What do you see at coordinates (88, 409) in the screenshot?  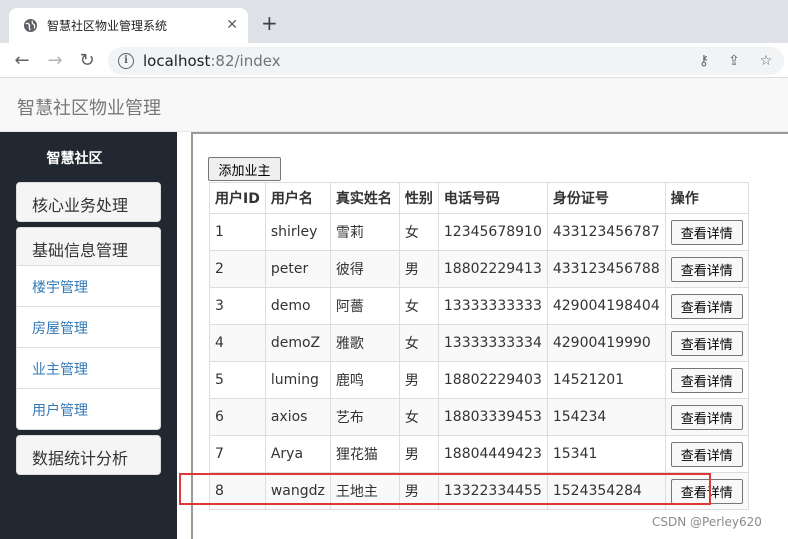 I see `sidebar-item-users: 用户管理` at bounding box center [88, 409].